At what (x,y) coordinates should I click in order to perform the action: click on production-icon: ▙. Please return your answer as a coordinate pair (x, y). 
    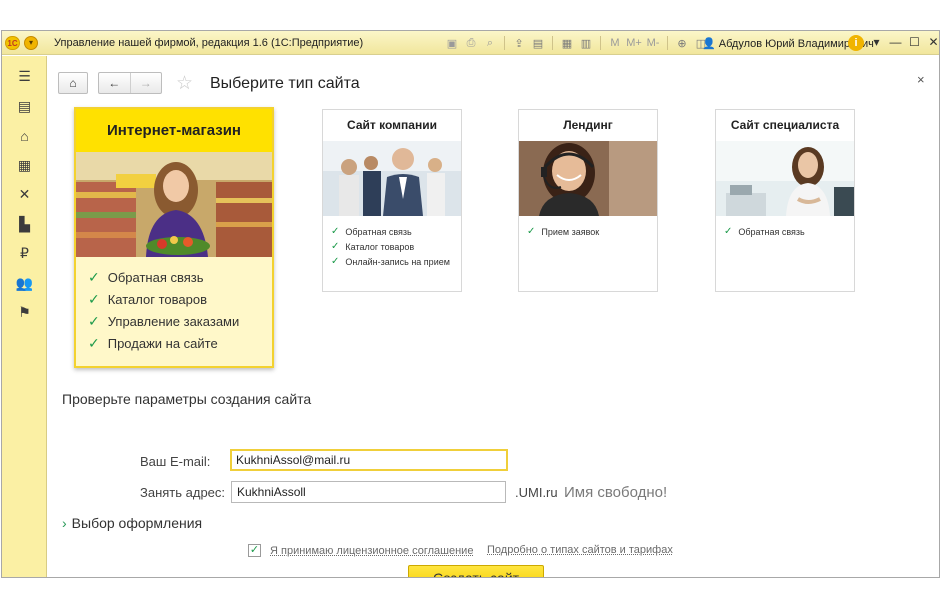
    Looking at the image, I should click on (24, 225).